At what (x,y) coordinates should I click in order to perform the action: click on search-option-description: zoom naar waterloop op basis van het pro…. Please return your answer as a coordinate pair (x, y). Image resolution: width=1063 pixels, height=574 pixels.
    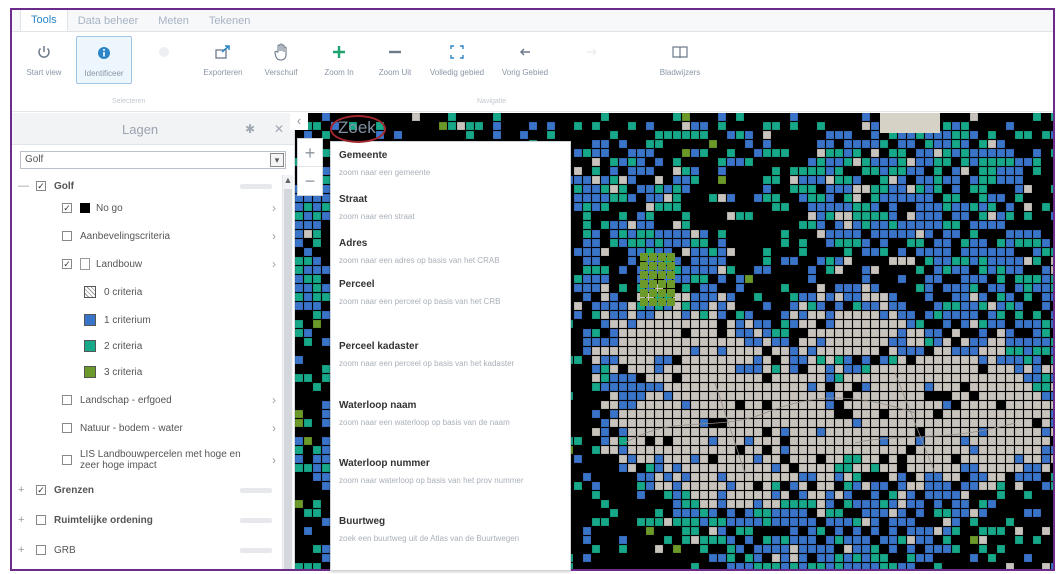
    Looking at the image, I should click on (431, 480).